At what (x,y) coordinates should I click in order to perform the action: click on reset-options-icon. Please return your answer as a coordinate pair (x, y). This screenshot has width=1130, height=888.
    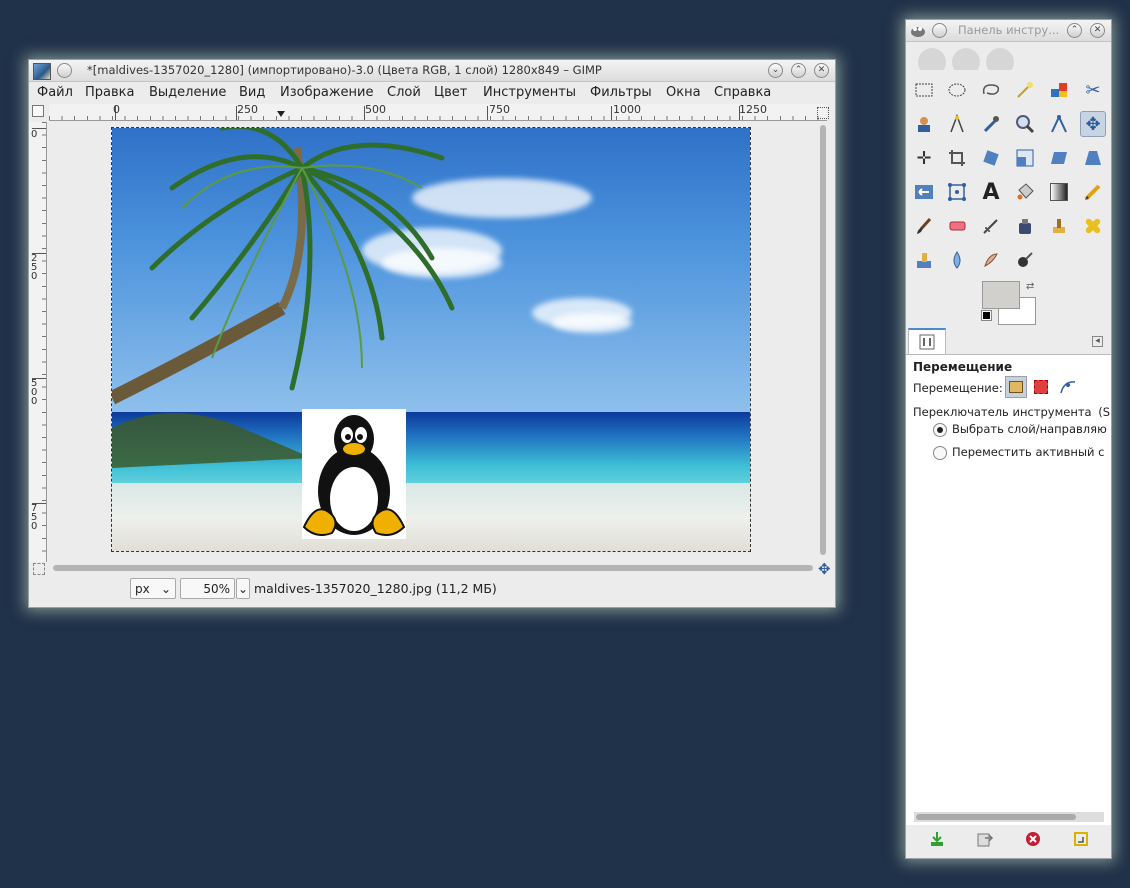
    Looking at the image, I should click on (1081, 839).